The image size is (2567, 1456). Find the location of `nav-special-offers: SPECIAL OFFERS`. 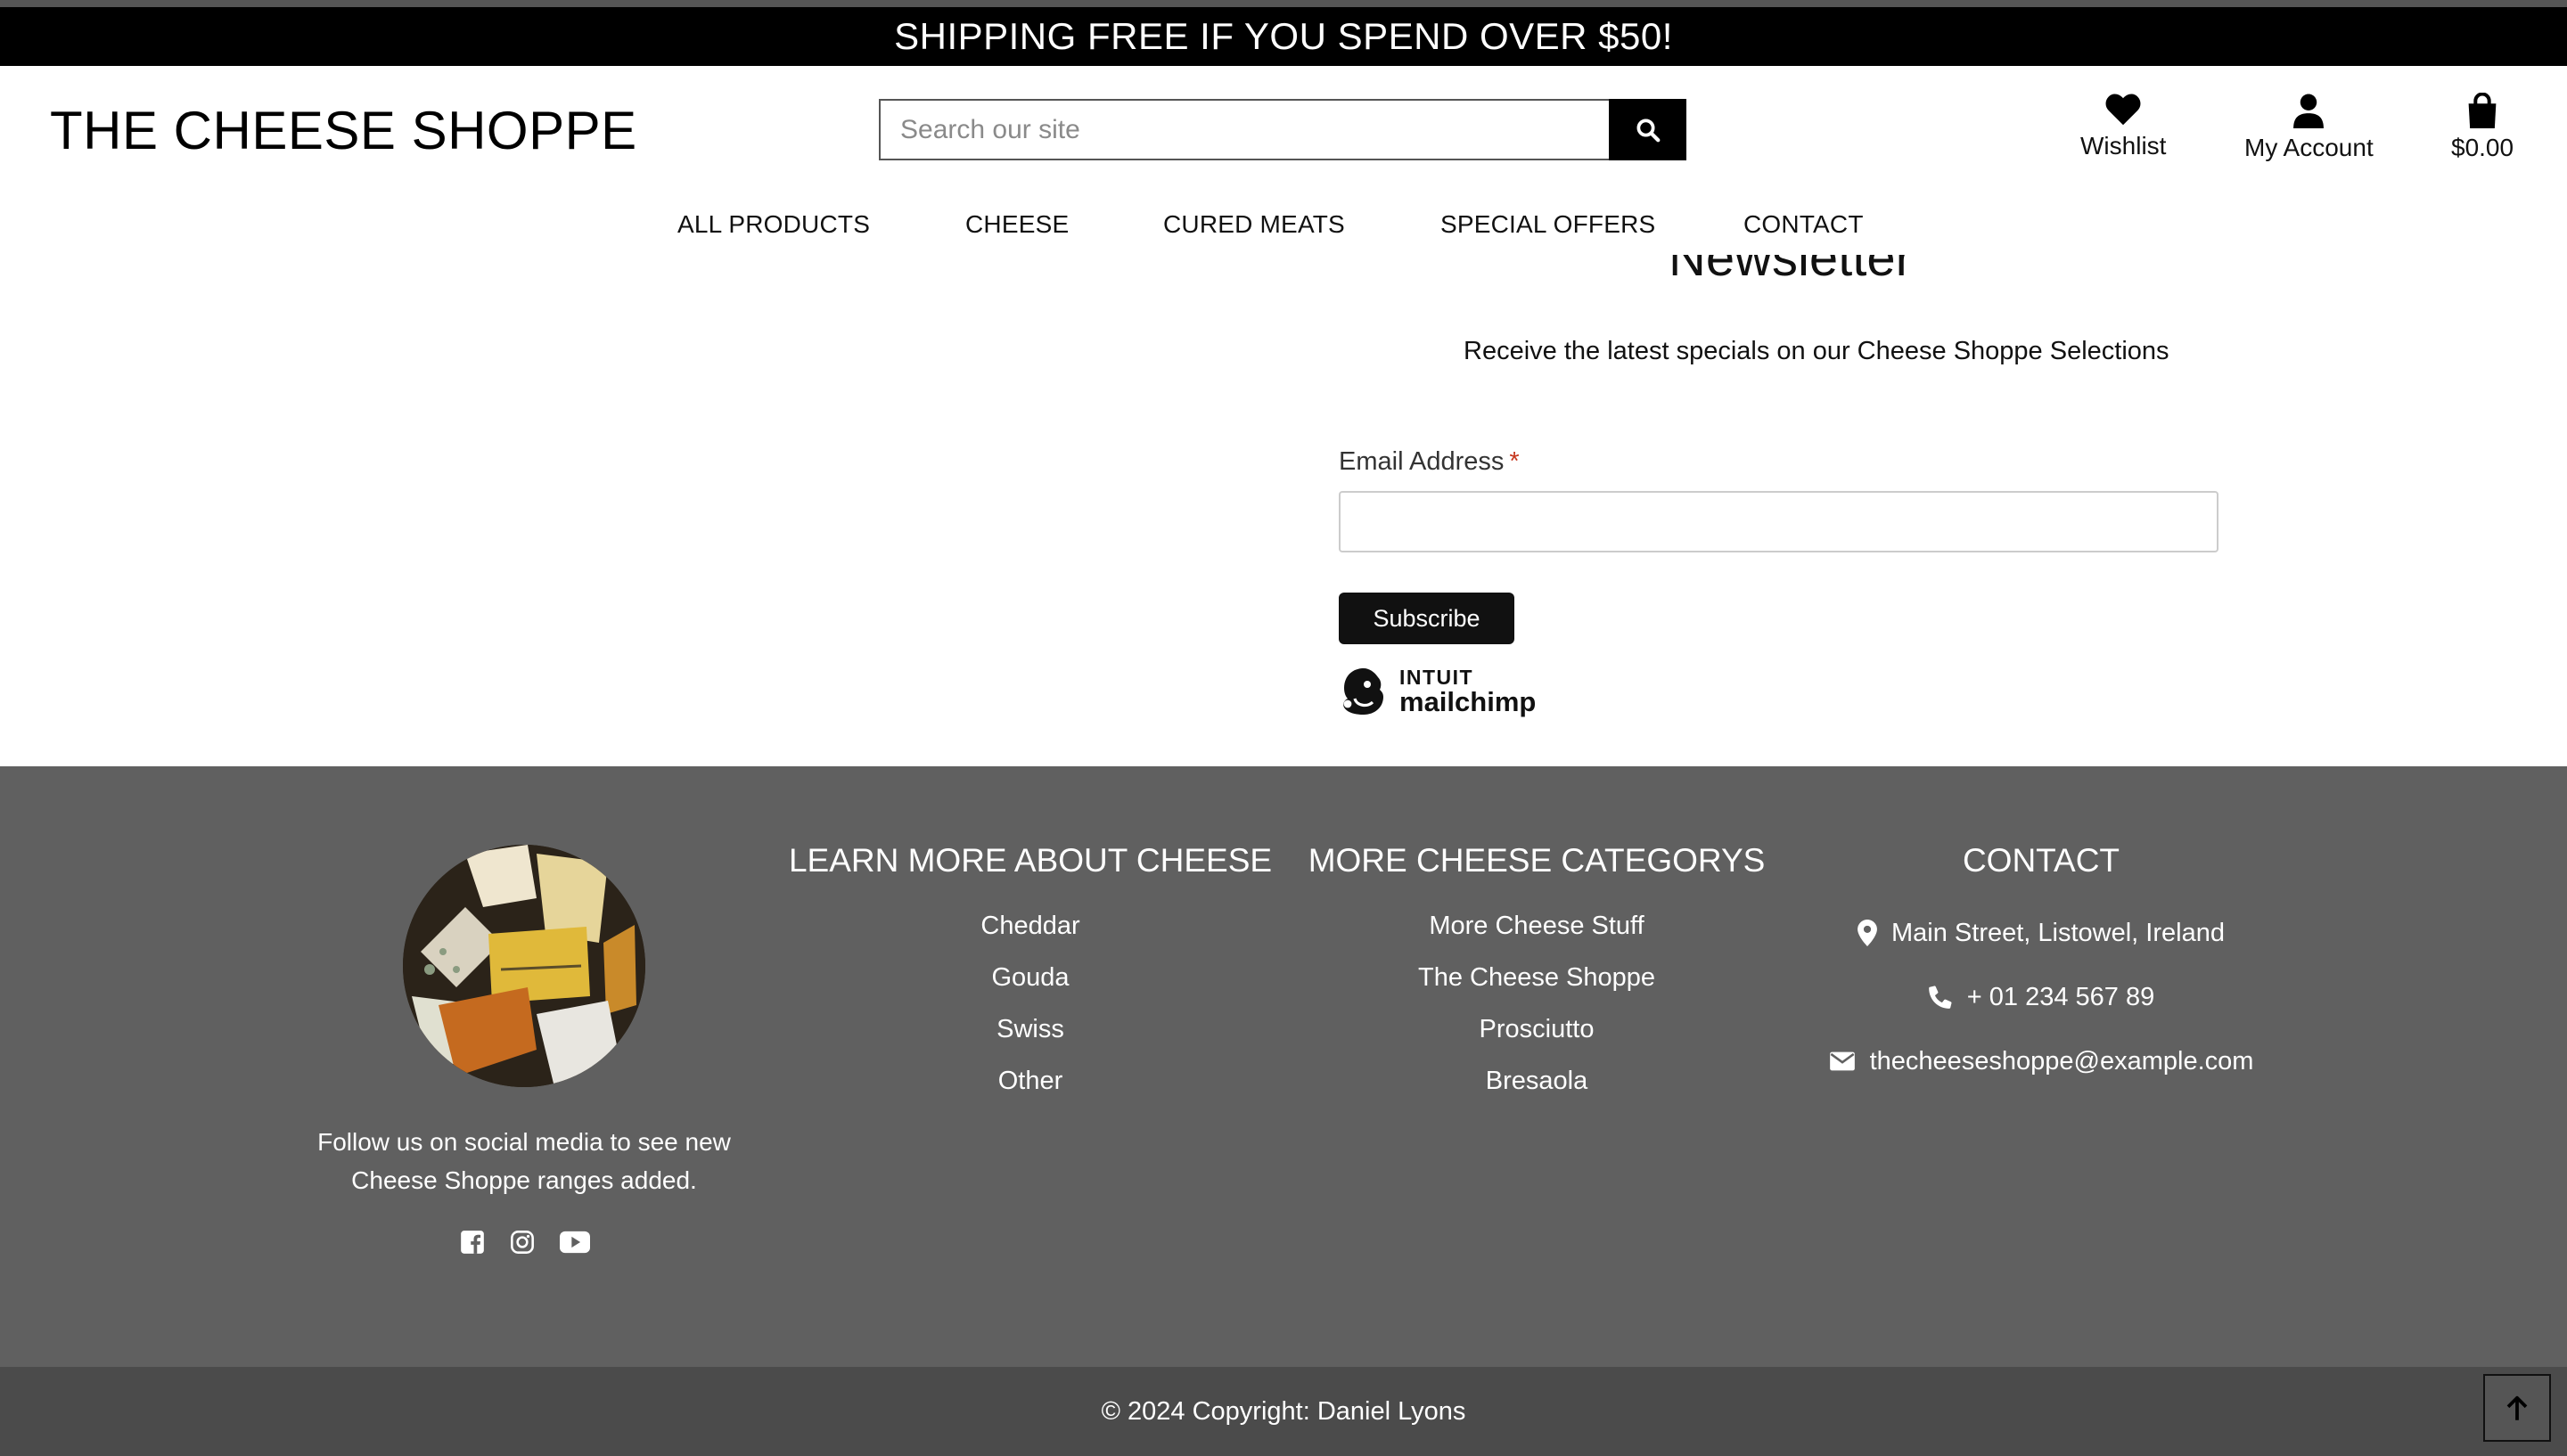

nav-special-offers: SPECIAL OFFERS is located at coordinates (1547, 224).